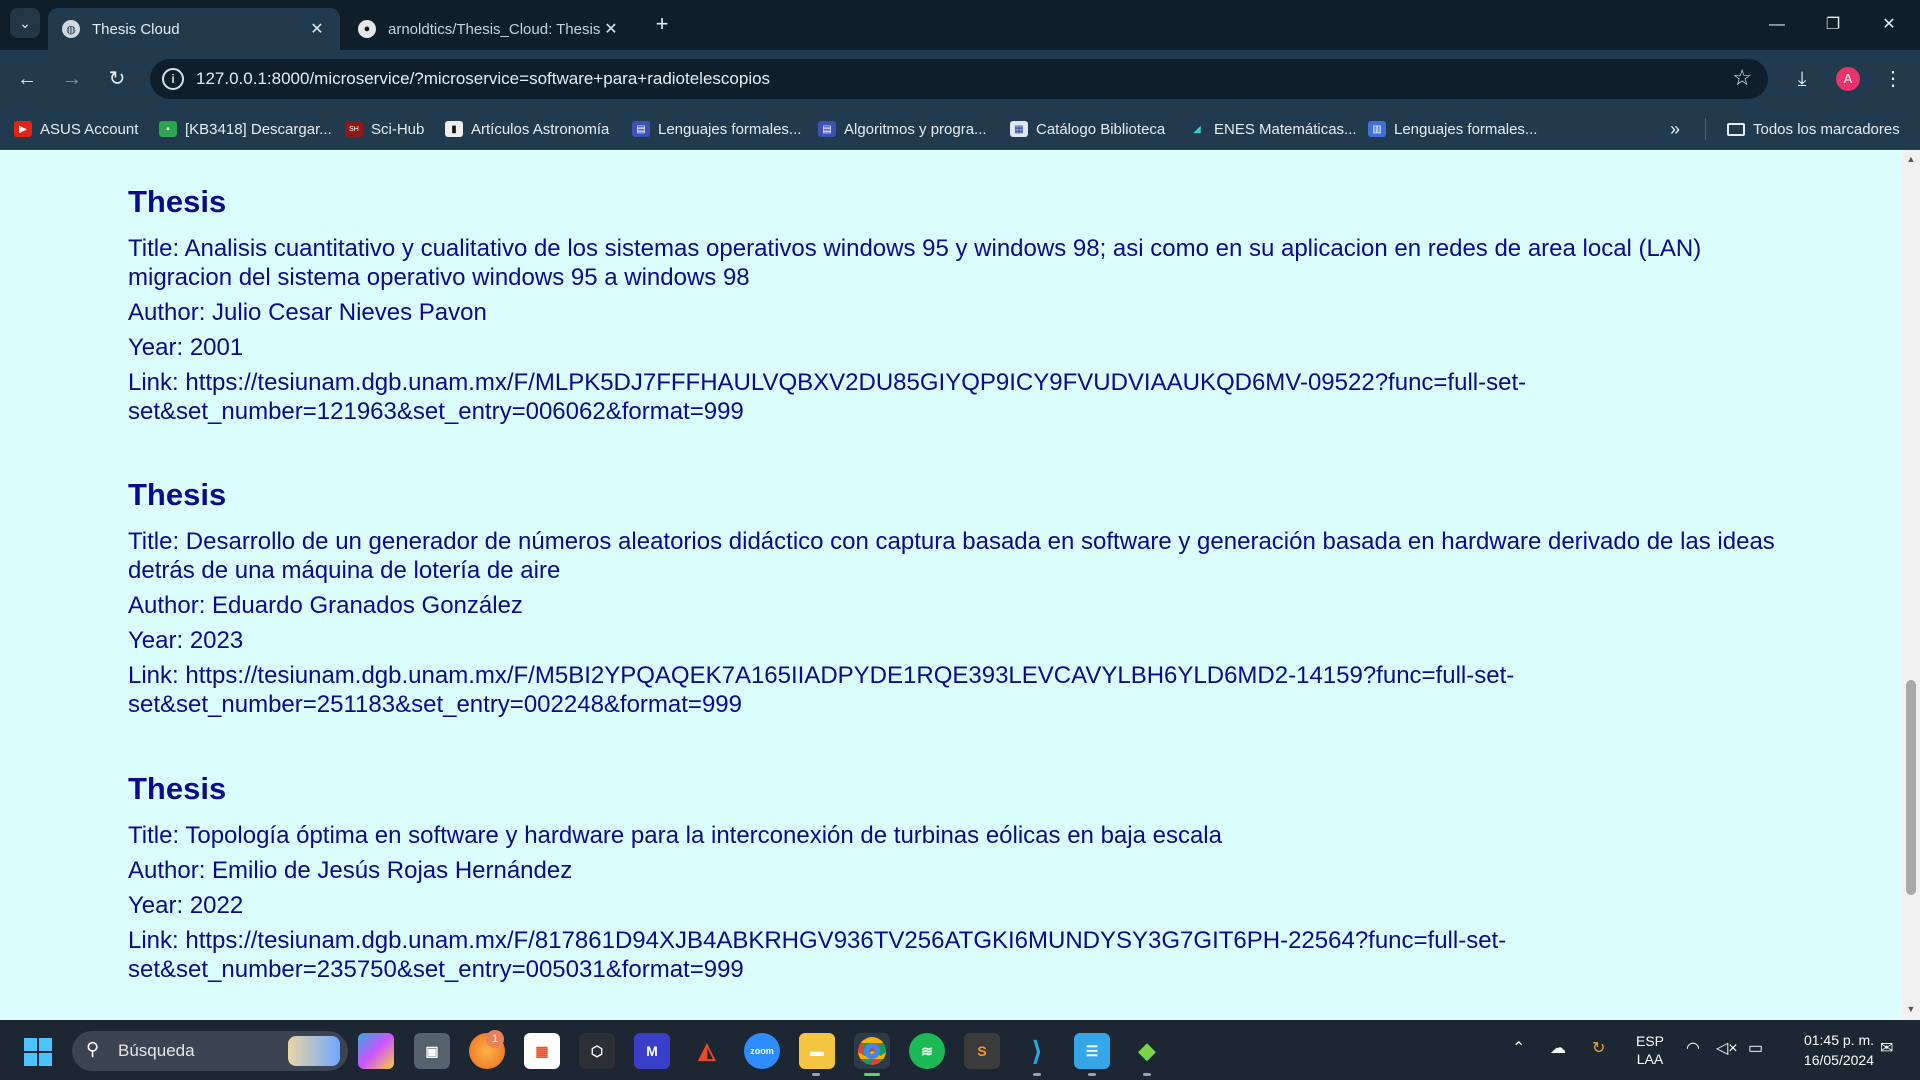 The image size is (1920, 1080). Describe the element at coordinates (1755, 1048) in the screenshot. I see `battery-icon: ▭` at that location.